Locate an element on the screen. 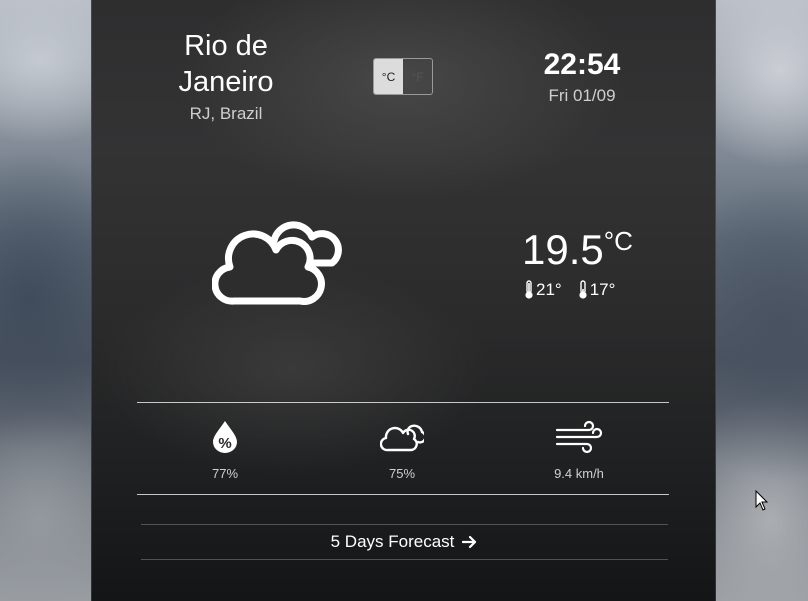 This screenshot has width=808, height=601. temperature-unit: °C is located at coordinates (618, 241).